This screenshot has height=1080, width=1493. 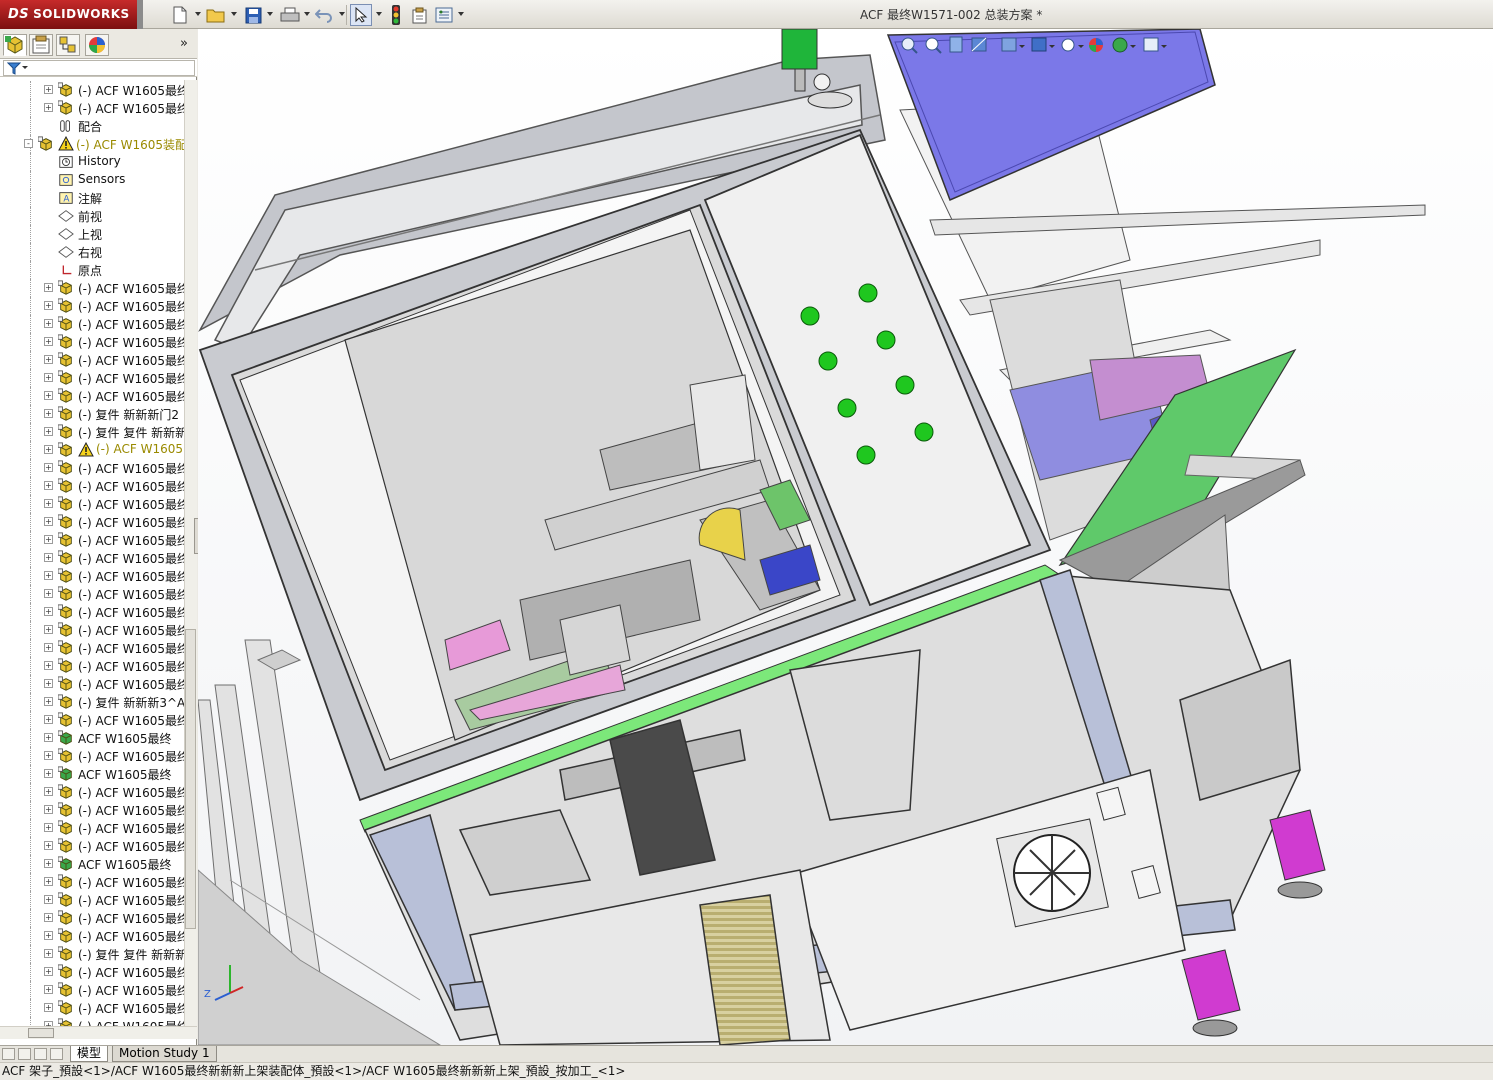 I want to click on zoom-area-icon, so click(x=933, y=45).